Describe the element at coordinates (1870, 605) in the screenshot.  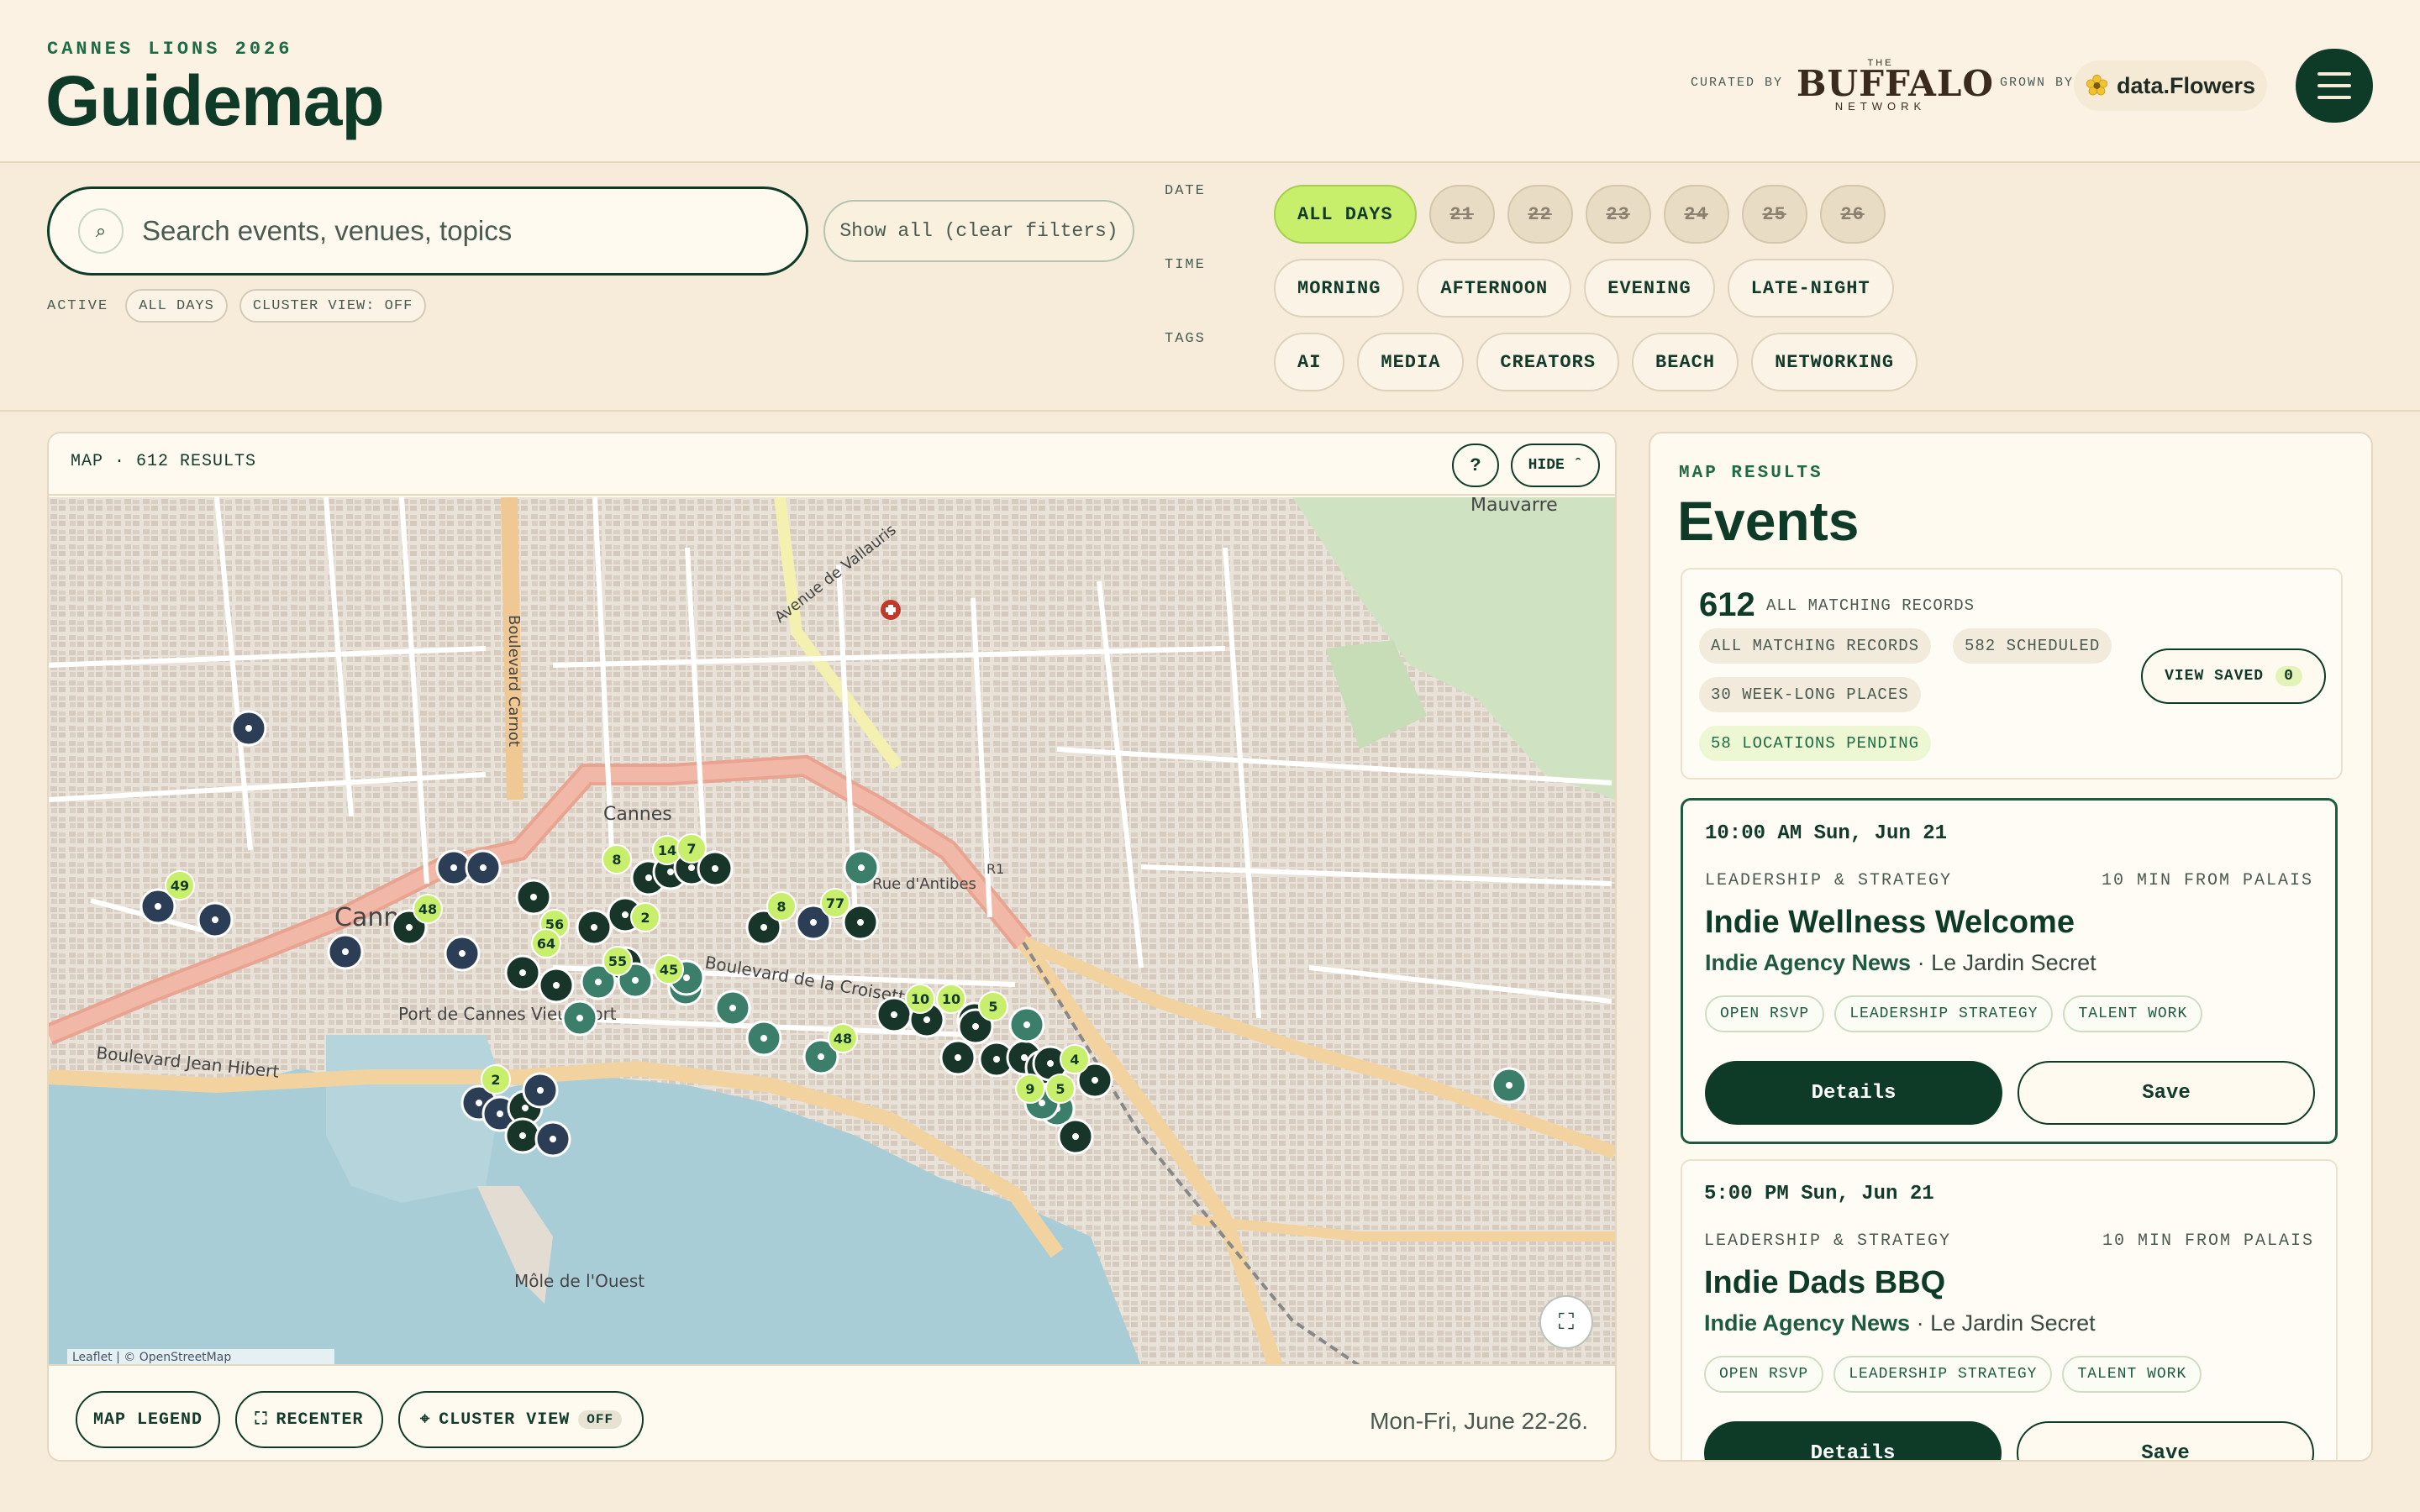
I see `results-count-label: ALL MATCHING RECORDS` at that location.